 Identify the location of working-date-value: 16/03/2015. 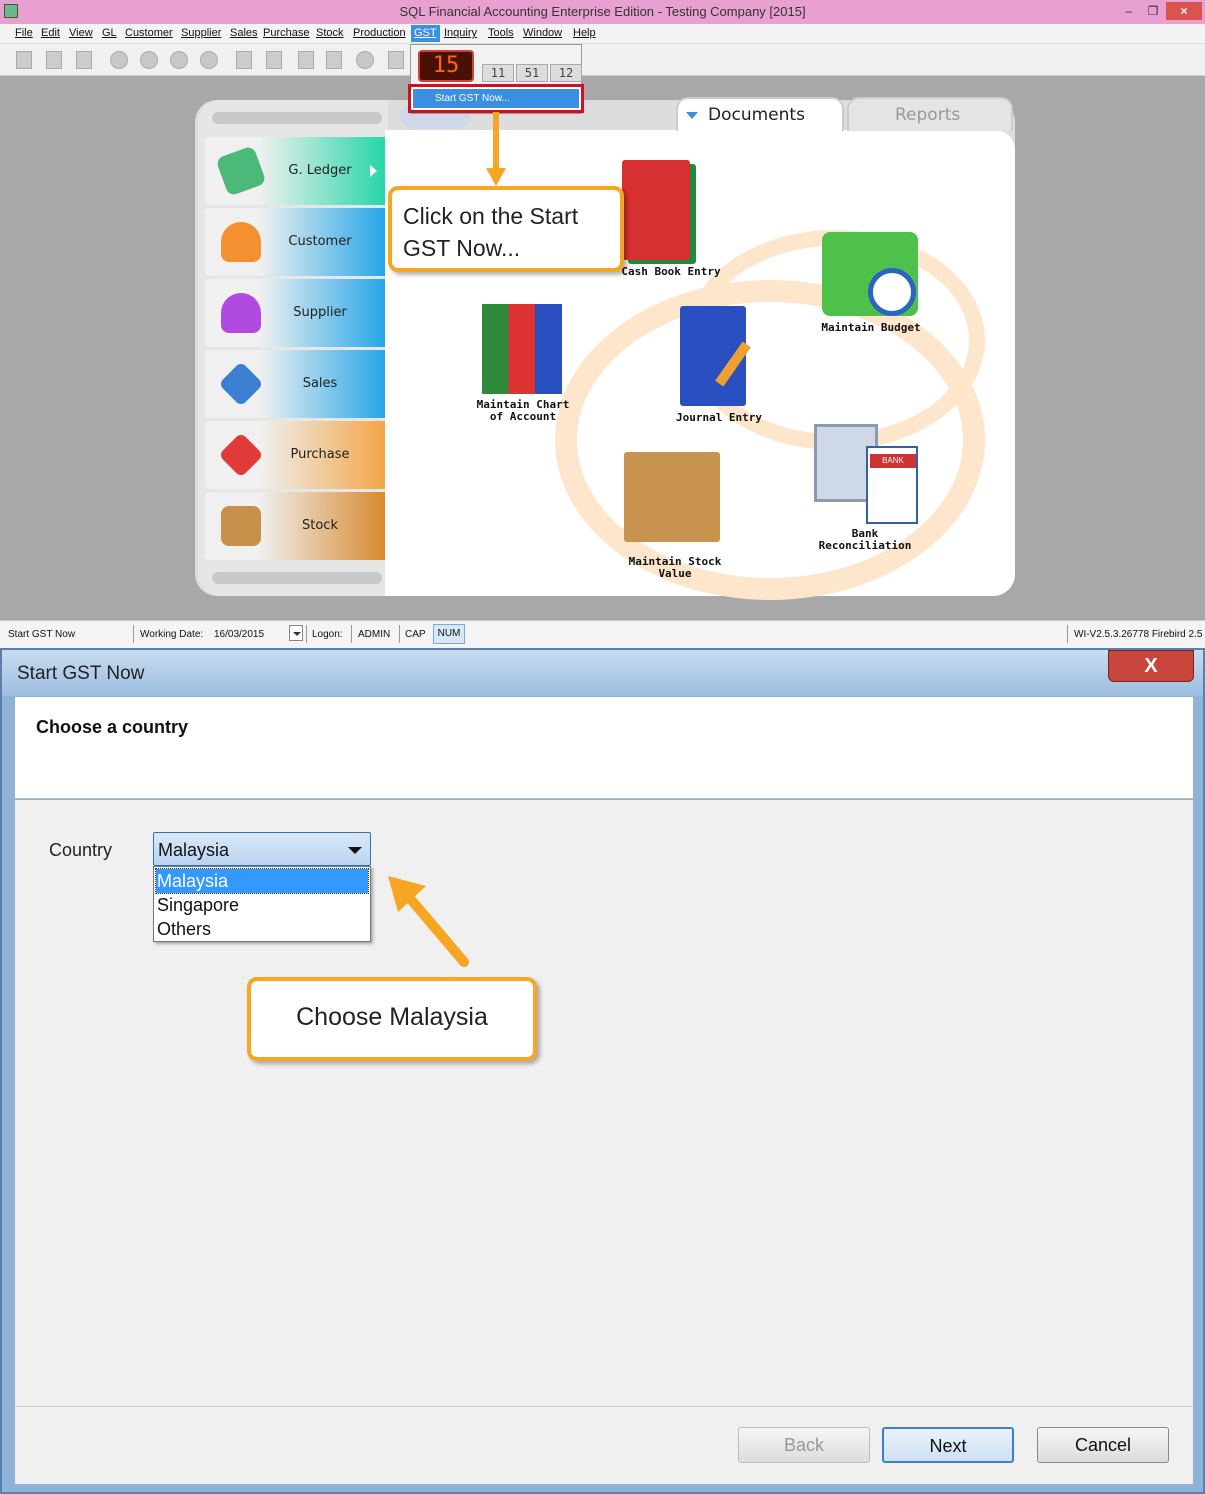
(239, 634).